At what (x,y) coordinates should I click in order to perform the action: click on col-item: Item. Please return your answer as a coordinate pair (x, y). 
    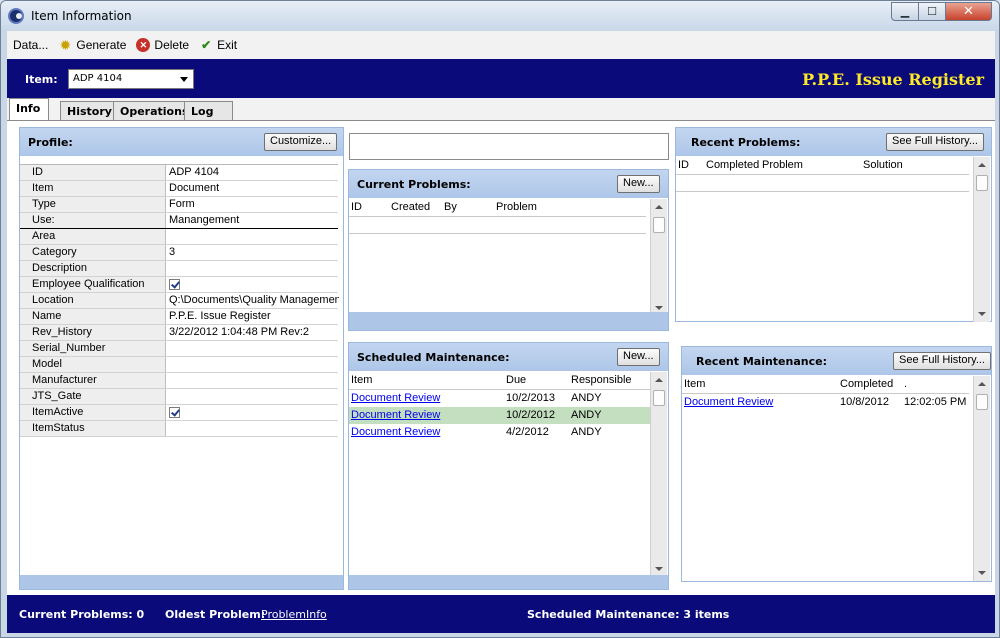
    Looking at the image, I should click on (362, 380).